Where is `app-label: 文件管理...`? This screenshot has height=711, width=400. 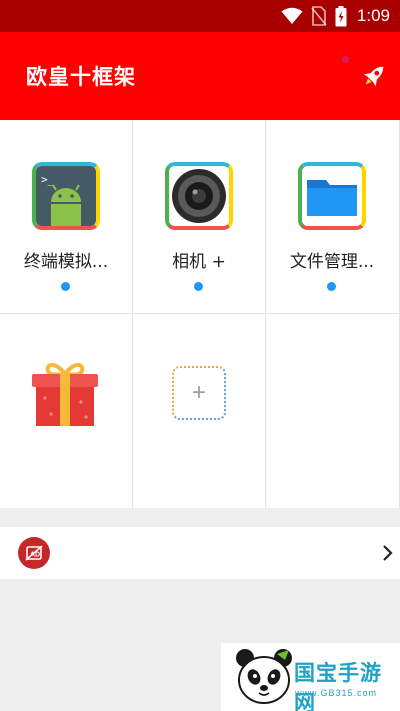
app-label: 文件管理... is located at coordinates (332, 262).